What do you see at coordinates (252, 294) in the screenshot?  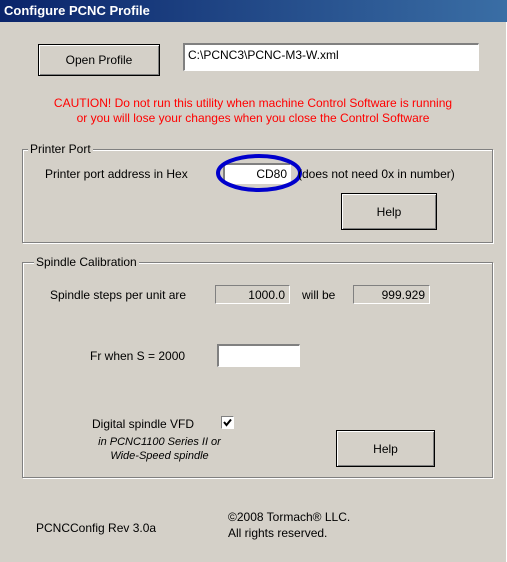 I see `spindle-steps-value: 1000.0` at bounding box center [252, 294].